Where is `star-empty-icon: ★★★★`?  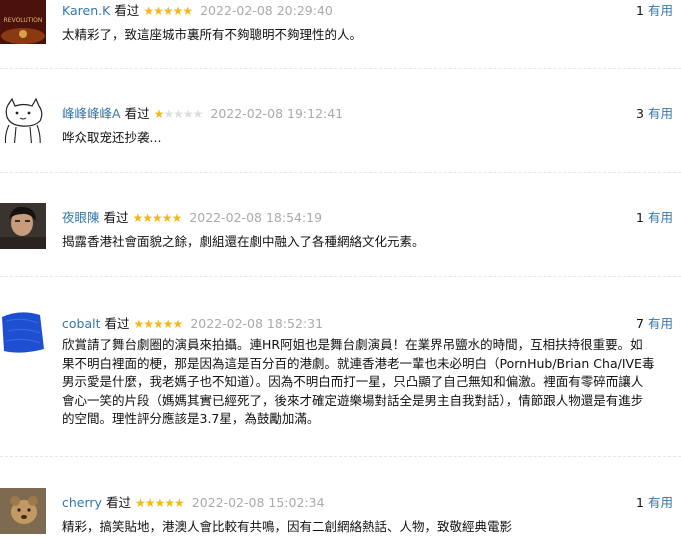 star-empty-icon: ★★★★ is located at coordinates (183, 114).